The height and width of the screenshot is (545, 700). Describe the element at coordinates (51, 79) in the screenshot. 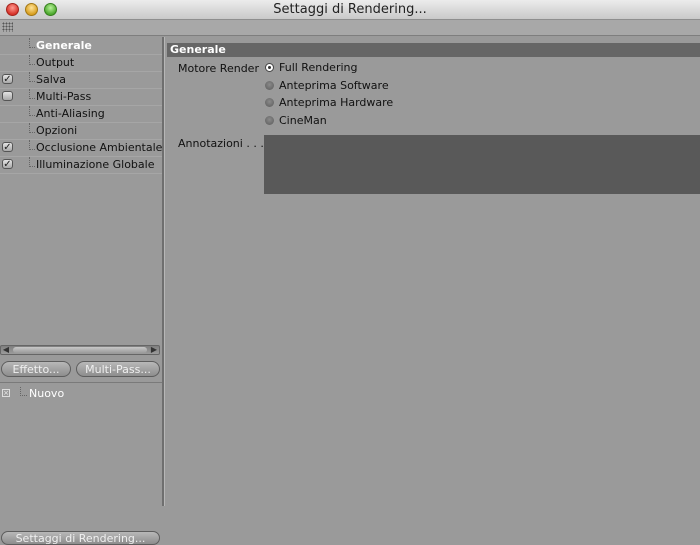

I see `tree-item-label: Salva` at that location.